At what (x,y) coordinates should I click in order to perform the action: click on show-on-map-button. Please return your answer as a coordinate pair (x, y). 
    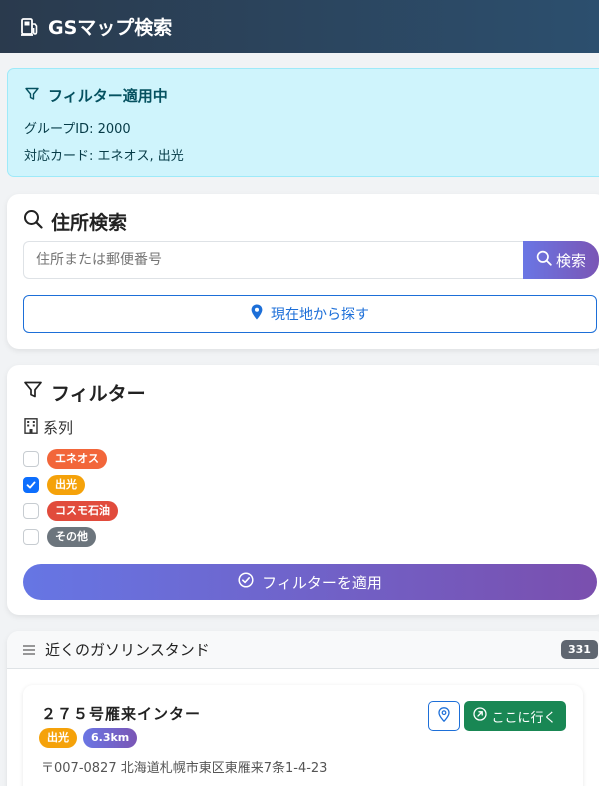
    Looking at the image, I should click on (444, 716).